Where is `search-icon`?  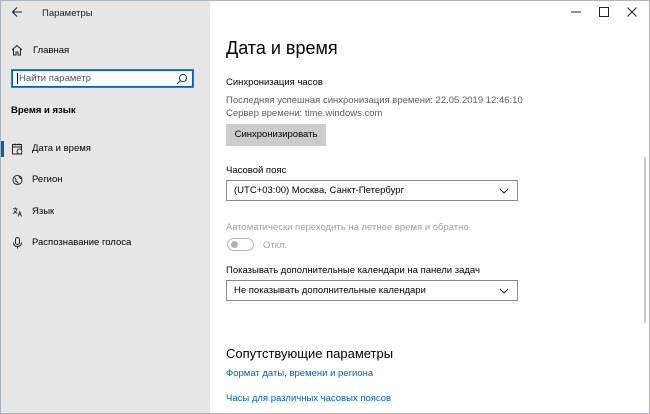 search-icon is located at coordinates (182, 79).